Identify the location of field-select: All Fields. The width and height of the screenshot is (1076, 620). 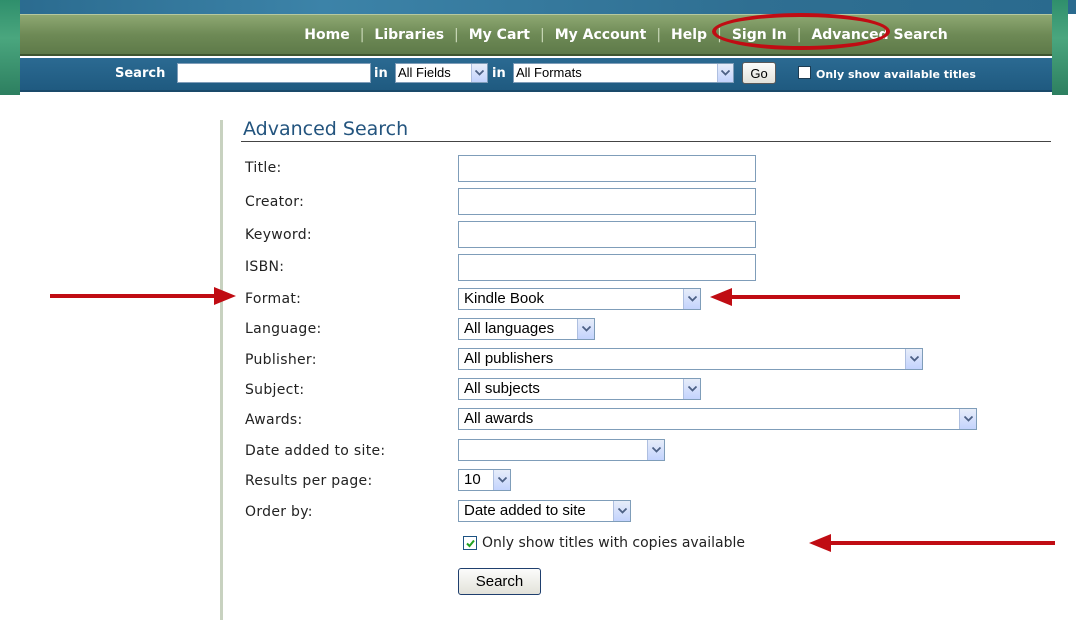
(441, 73).